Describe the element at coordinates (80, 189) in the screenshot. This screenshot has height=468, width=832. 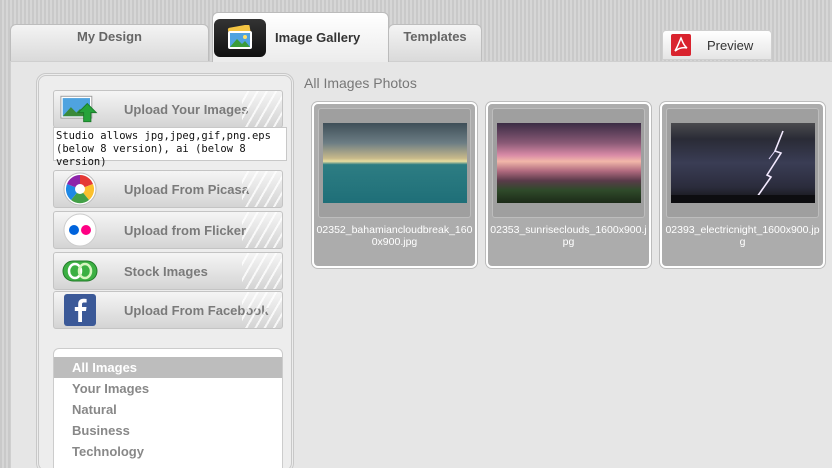
I see `picasa-icon` at that location.